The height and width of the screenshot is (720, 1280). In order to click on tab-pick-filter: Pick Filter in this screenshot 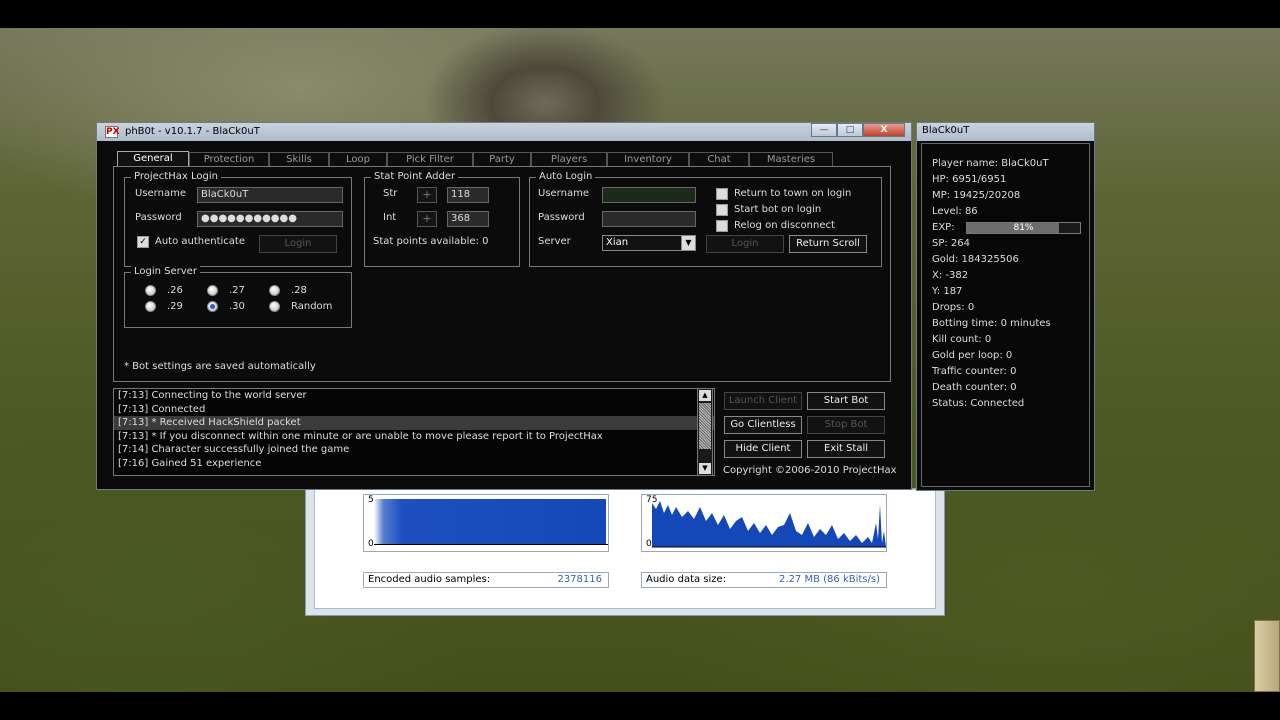, I will do `click(430, 159)`.